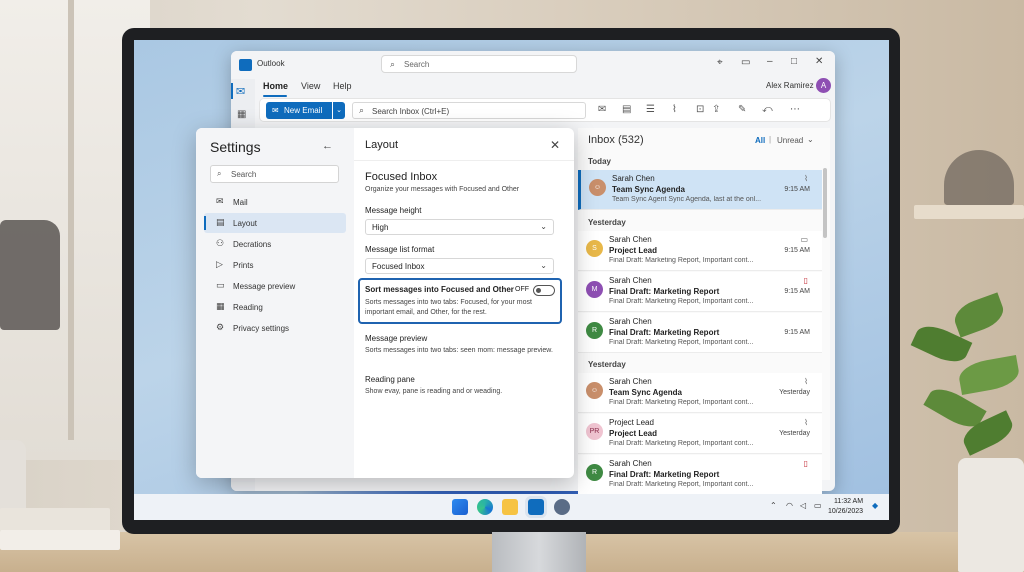  Describe the element at coordinates (602, 109) in the screenshot. I see `mail-read-icon: ✉` at that location.